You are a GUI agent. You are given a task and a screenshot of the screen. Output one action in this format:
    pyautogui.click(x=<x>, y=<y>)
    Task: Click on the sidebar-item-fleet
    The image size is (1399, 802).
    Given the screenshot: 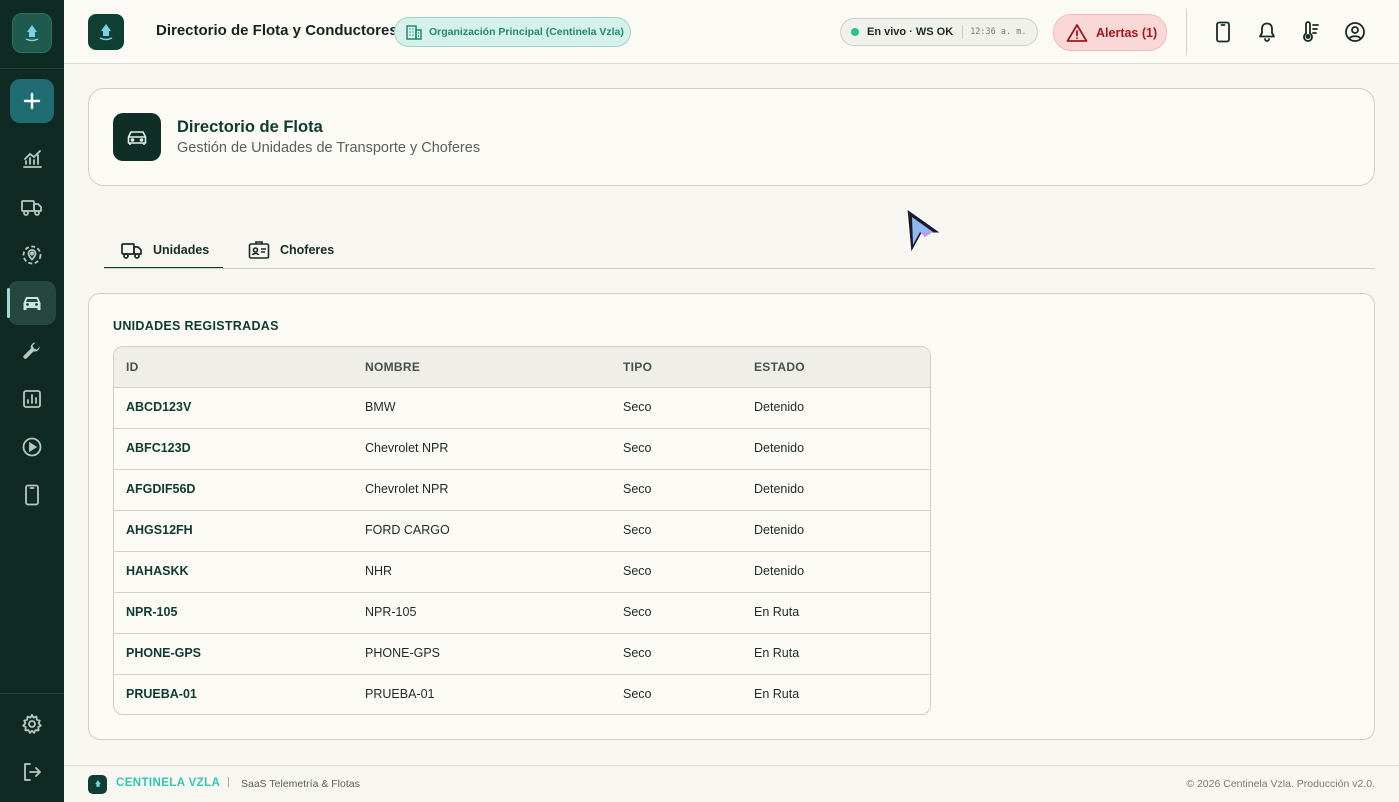 What is the action you would take?
    pyautogui.click(x=32, y=207)
    